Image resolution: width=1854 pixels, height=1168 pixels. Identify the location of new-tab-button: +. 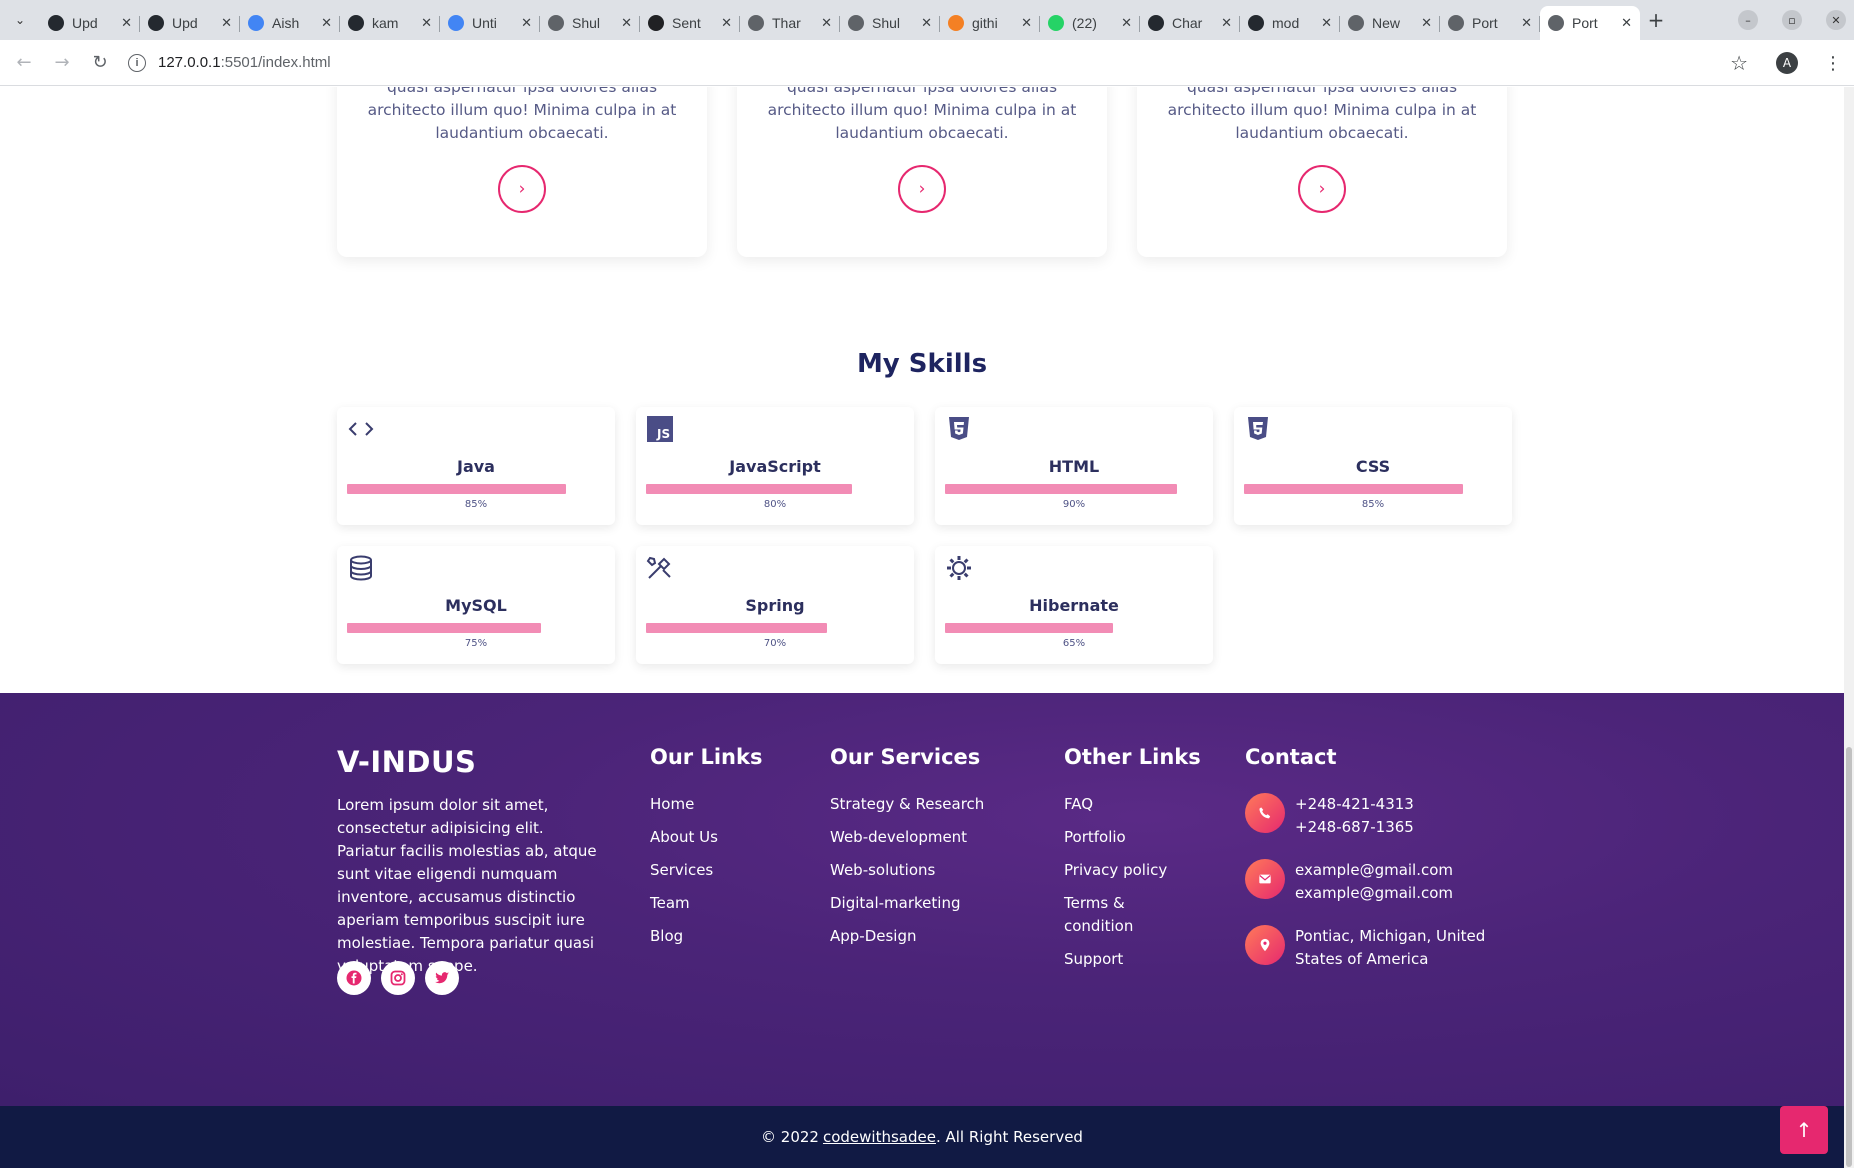
(1656, 20).